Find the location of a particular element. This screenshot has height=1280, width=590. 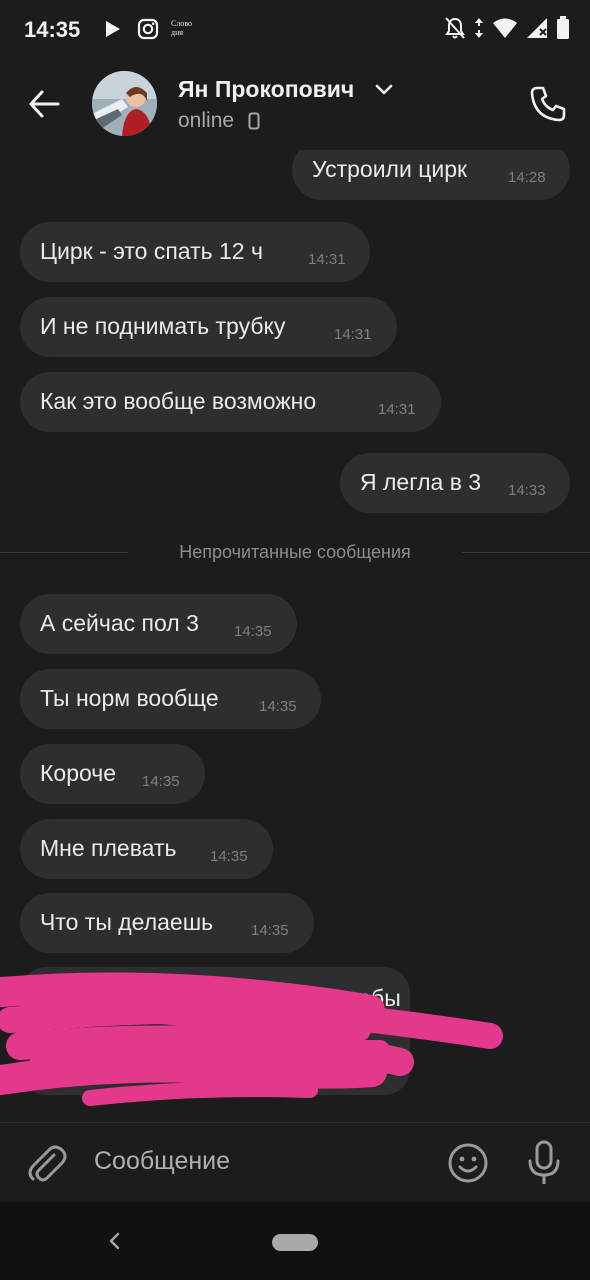

message-text: И не поднимать трубку is located at coordinates (163, 326).